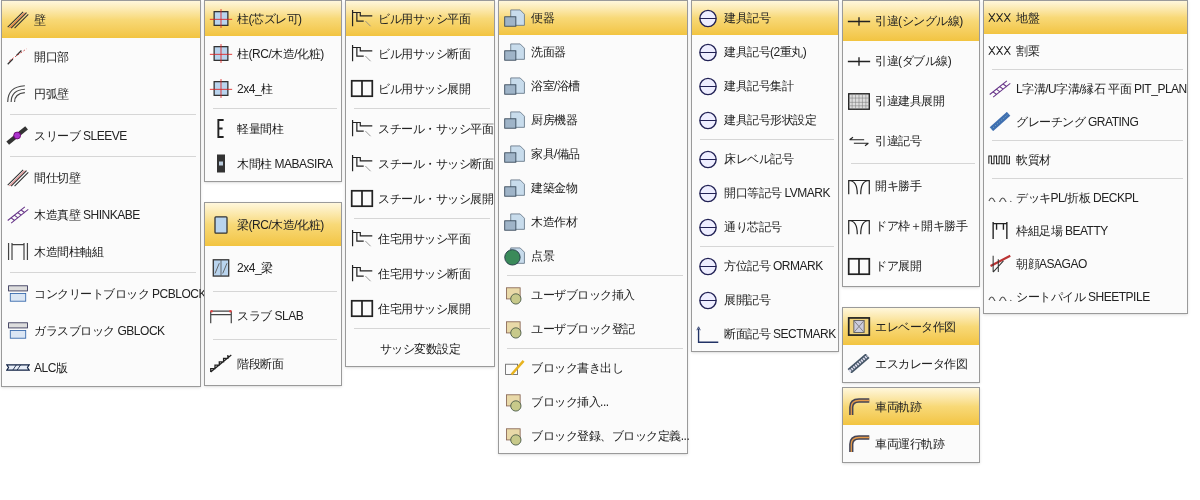 This screenshot has width=1200, height=500. Describe the element at coordinates (420, 88) in the screenshot. I see `menu-item: ビル用サッシ展開` at that location.